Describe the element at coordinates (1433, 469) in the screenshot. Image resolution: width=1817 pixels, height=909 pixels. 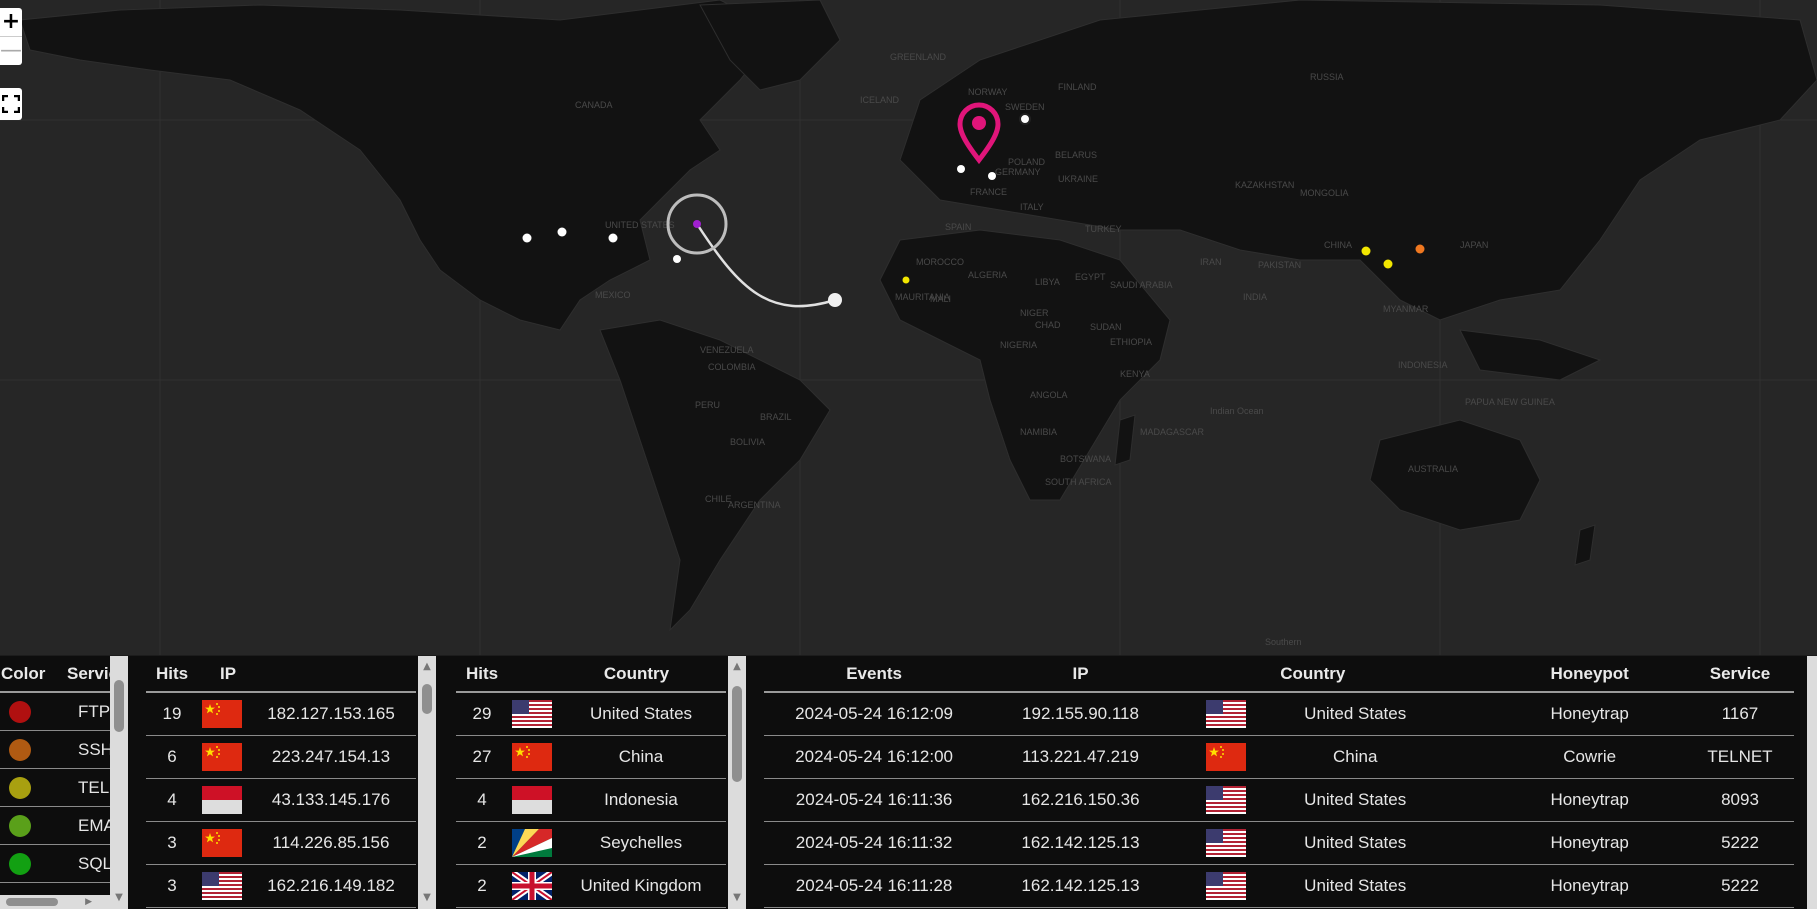
I see `map-label: AUSTRALIA` at that location.